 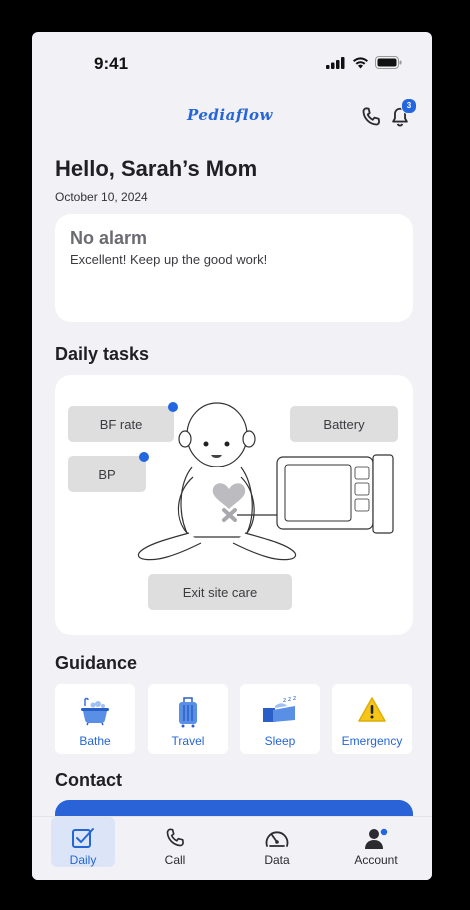 I want to click on nav-data: Data, so click(x=277, y=842).